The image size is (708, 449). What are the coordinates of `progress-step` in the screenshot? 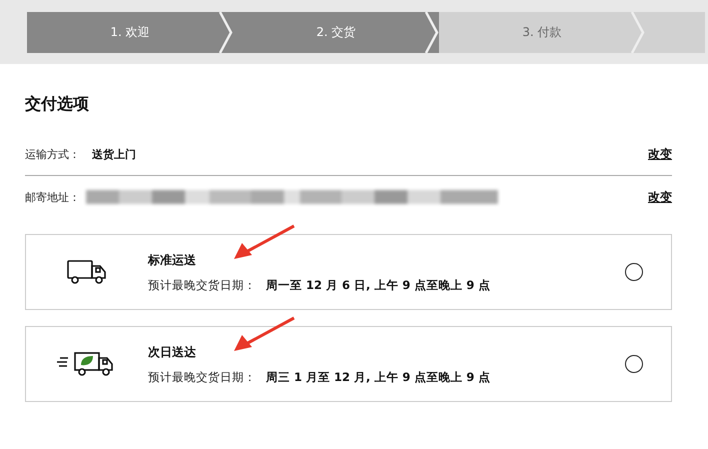 It's located at (675, 32).